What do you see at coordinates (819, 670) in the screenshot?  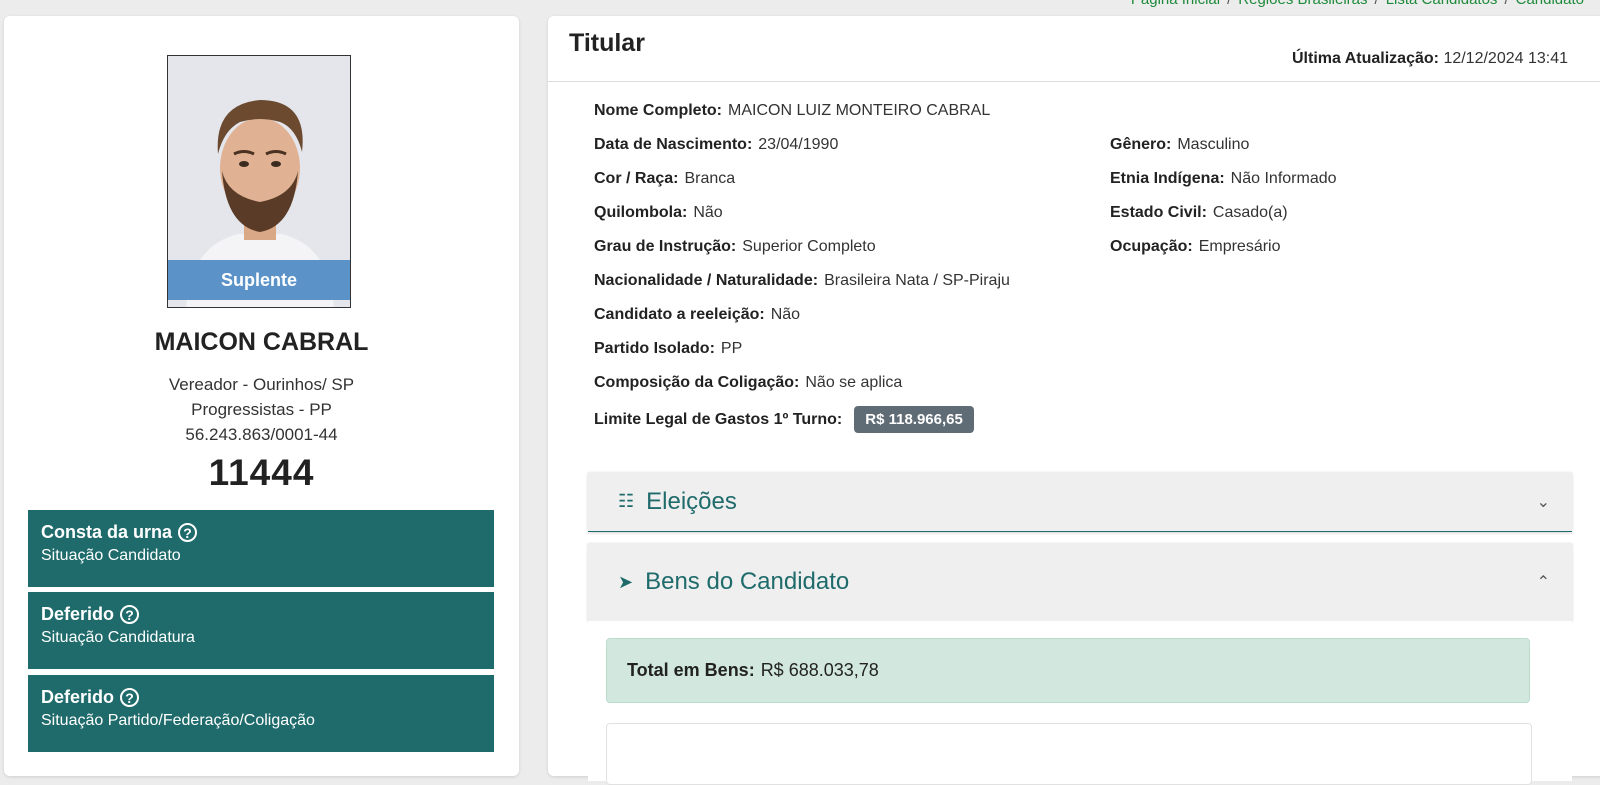 I see `total-bens-value: R$ 688.033,78` at bounding box center [819, 670].